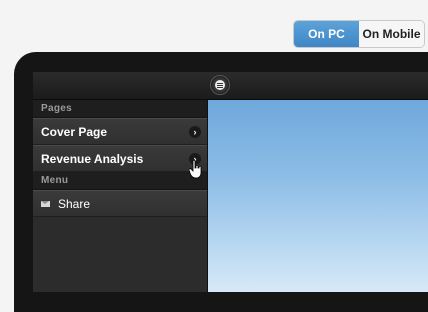  I want to click on menu-icon, so click(220, 85).